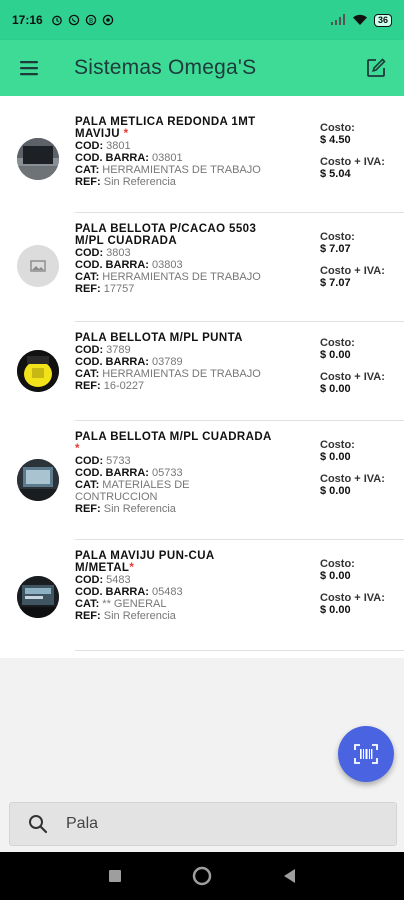 The height and width of the screenshot is (900, 404). What do you see at coordinates (335, 249) in the screenshot?
I see `product-cost: $ 7.07` at bounding box center [335, 249].